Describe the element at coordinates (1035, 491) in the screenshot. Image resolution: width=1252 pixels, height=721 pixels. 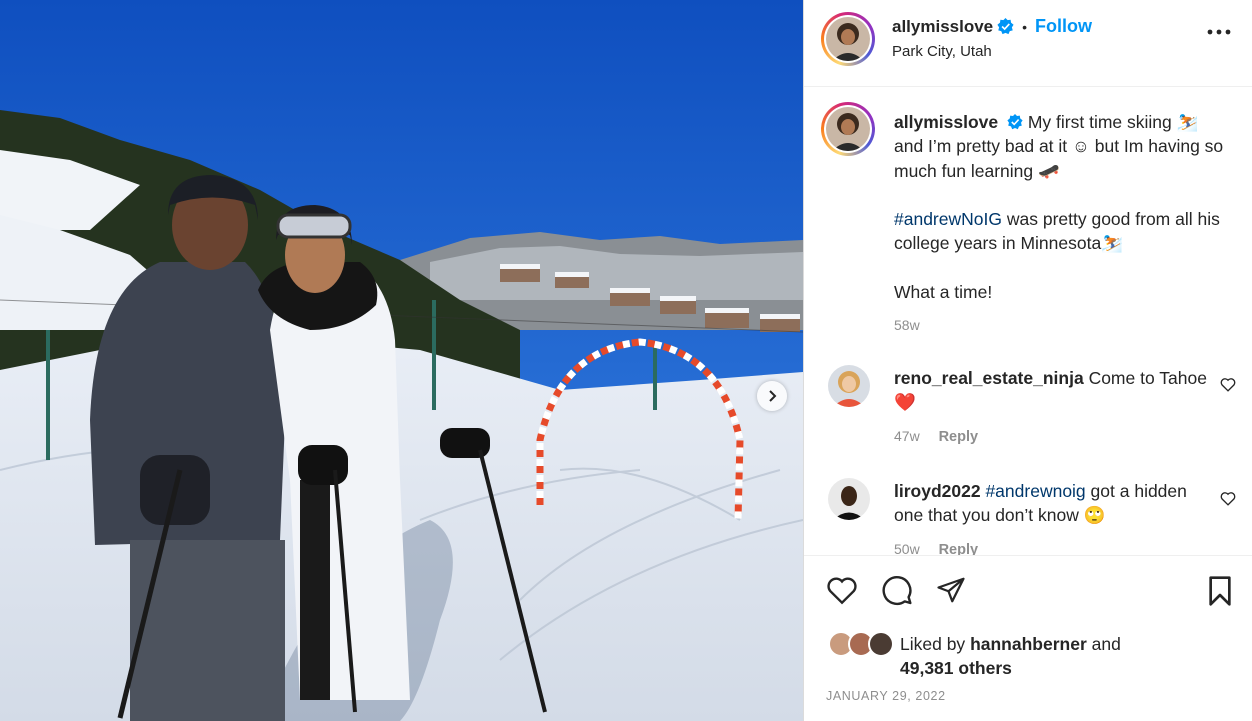
I see `comment-hashtag: #andrewnoig` at that location.